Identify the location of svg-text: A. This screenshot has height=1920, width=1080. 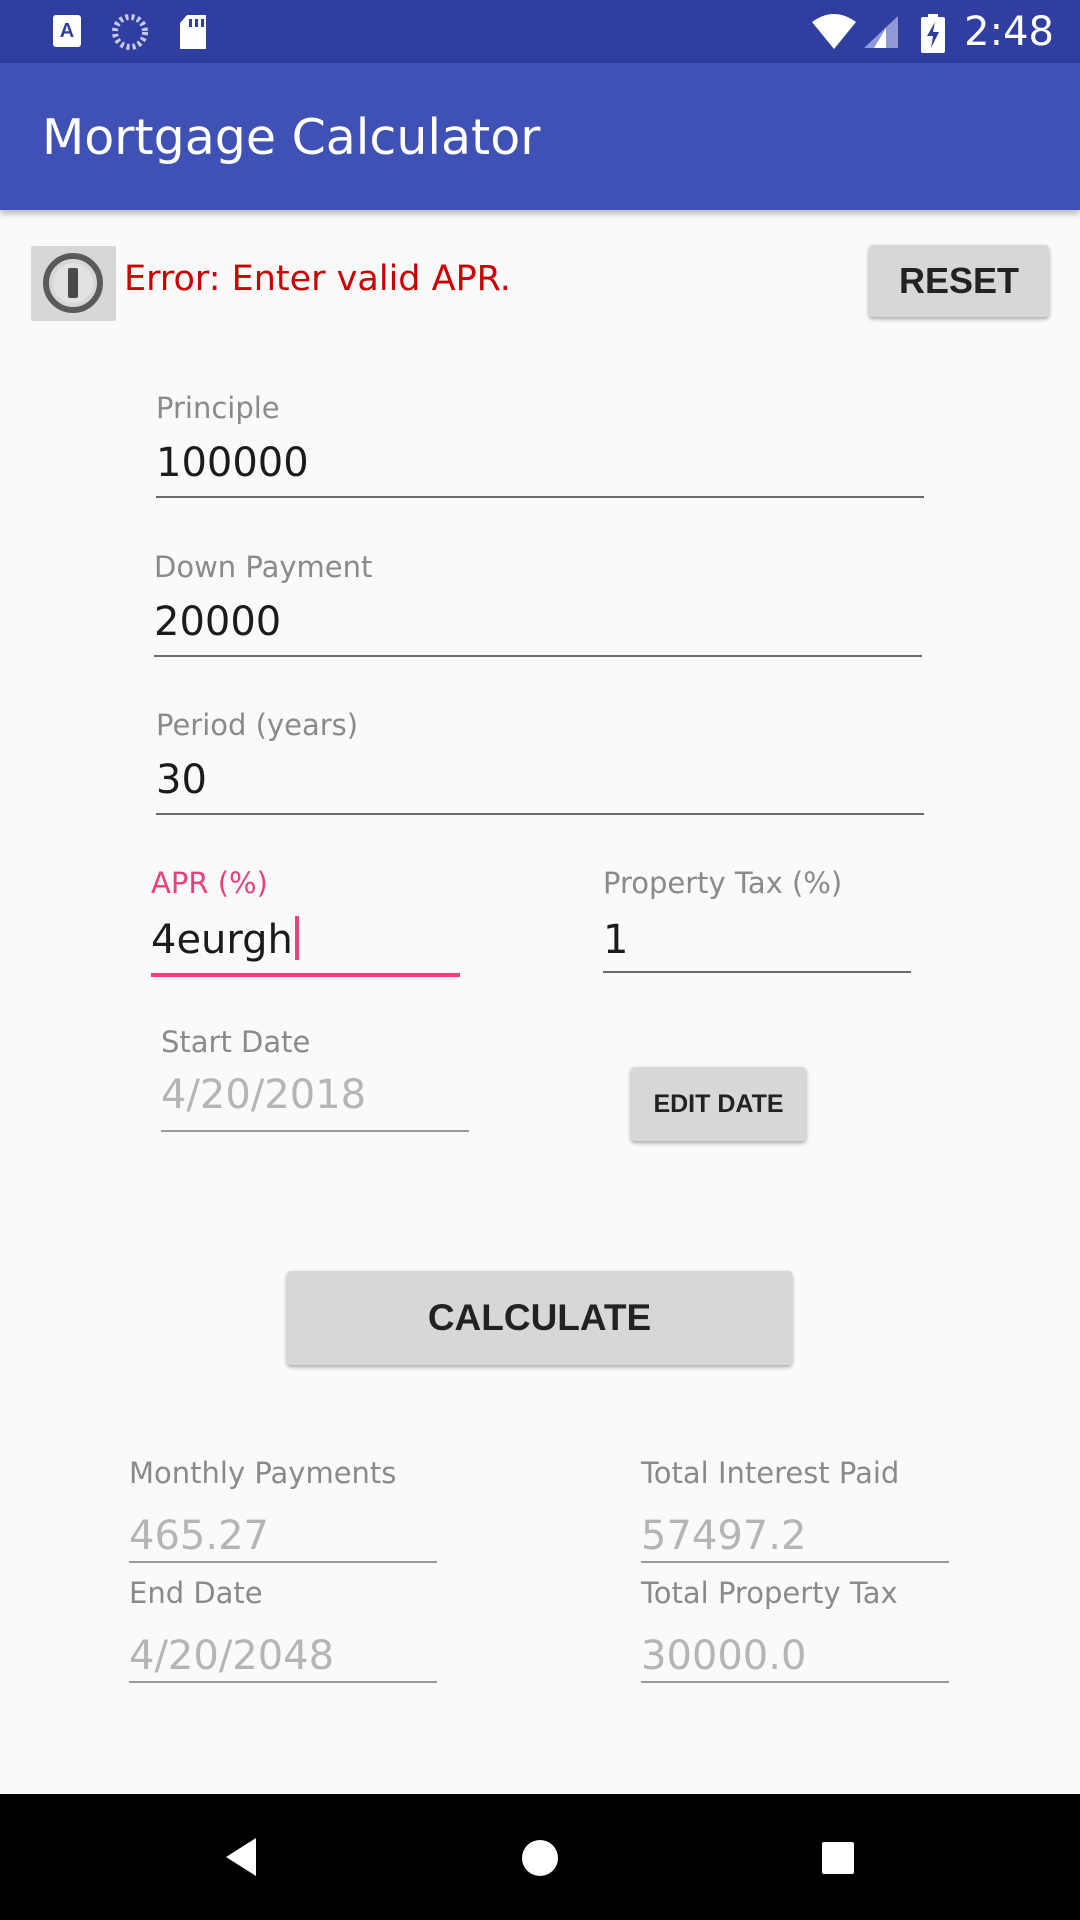
(67, 31).